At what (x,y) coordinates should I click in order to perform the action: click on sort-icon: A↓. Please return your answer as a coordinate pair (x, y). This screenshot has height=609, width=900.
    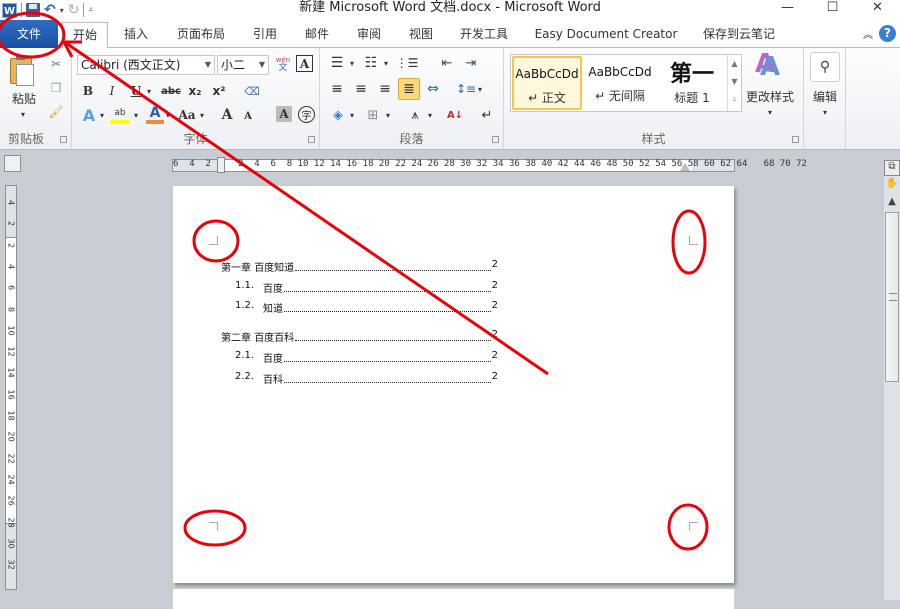
    Looking at the image, I should click on (455, 115).